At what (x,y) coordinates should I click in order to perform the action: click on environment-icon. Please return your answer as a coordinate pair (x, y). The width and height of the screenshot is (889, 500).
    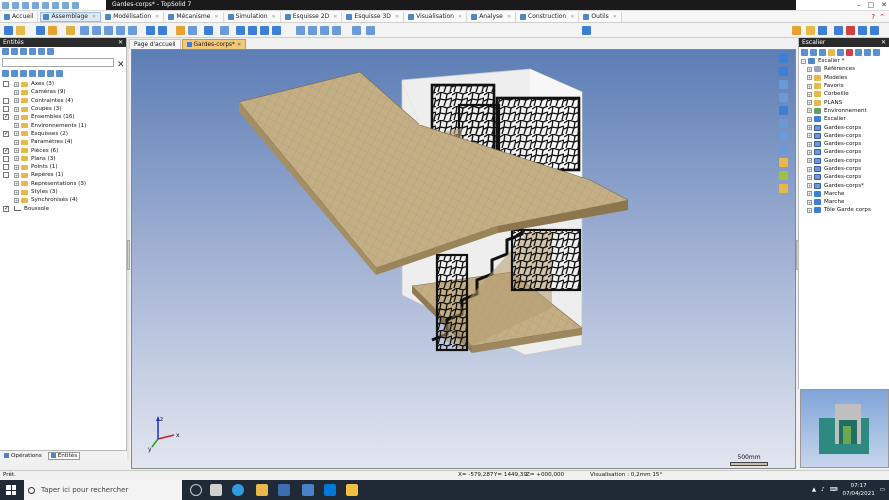
    Looking at the image, I should click on (796, 30).